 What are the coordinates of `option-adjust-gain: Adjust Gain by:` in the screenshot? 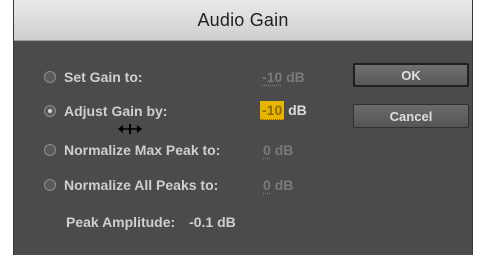 It's located at (105, 111).